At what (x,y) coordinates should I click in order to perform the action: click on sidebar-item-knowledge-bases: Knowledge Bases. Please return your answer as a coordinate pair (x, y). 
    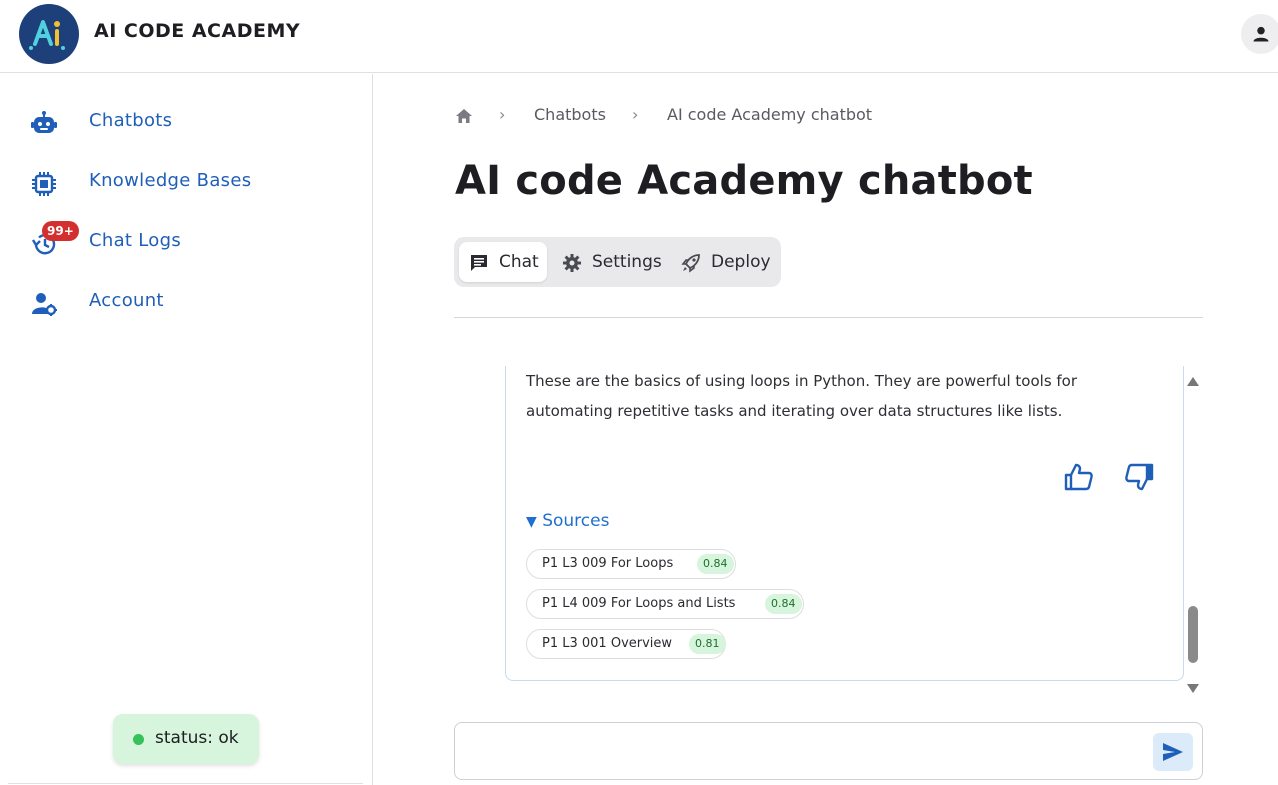
    Looking at the image, I should click on (186, 182).